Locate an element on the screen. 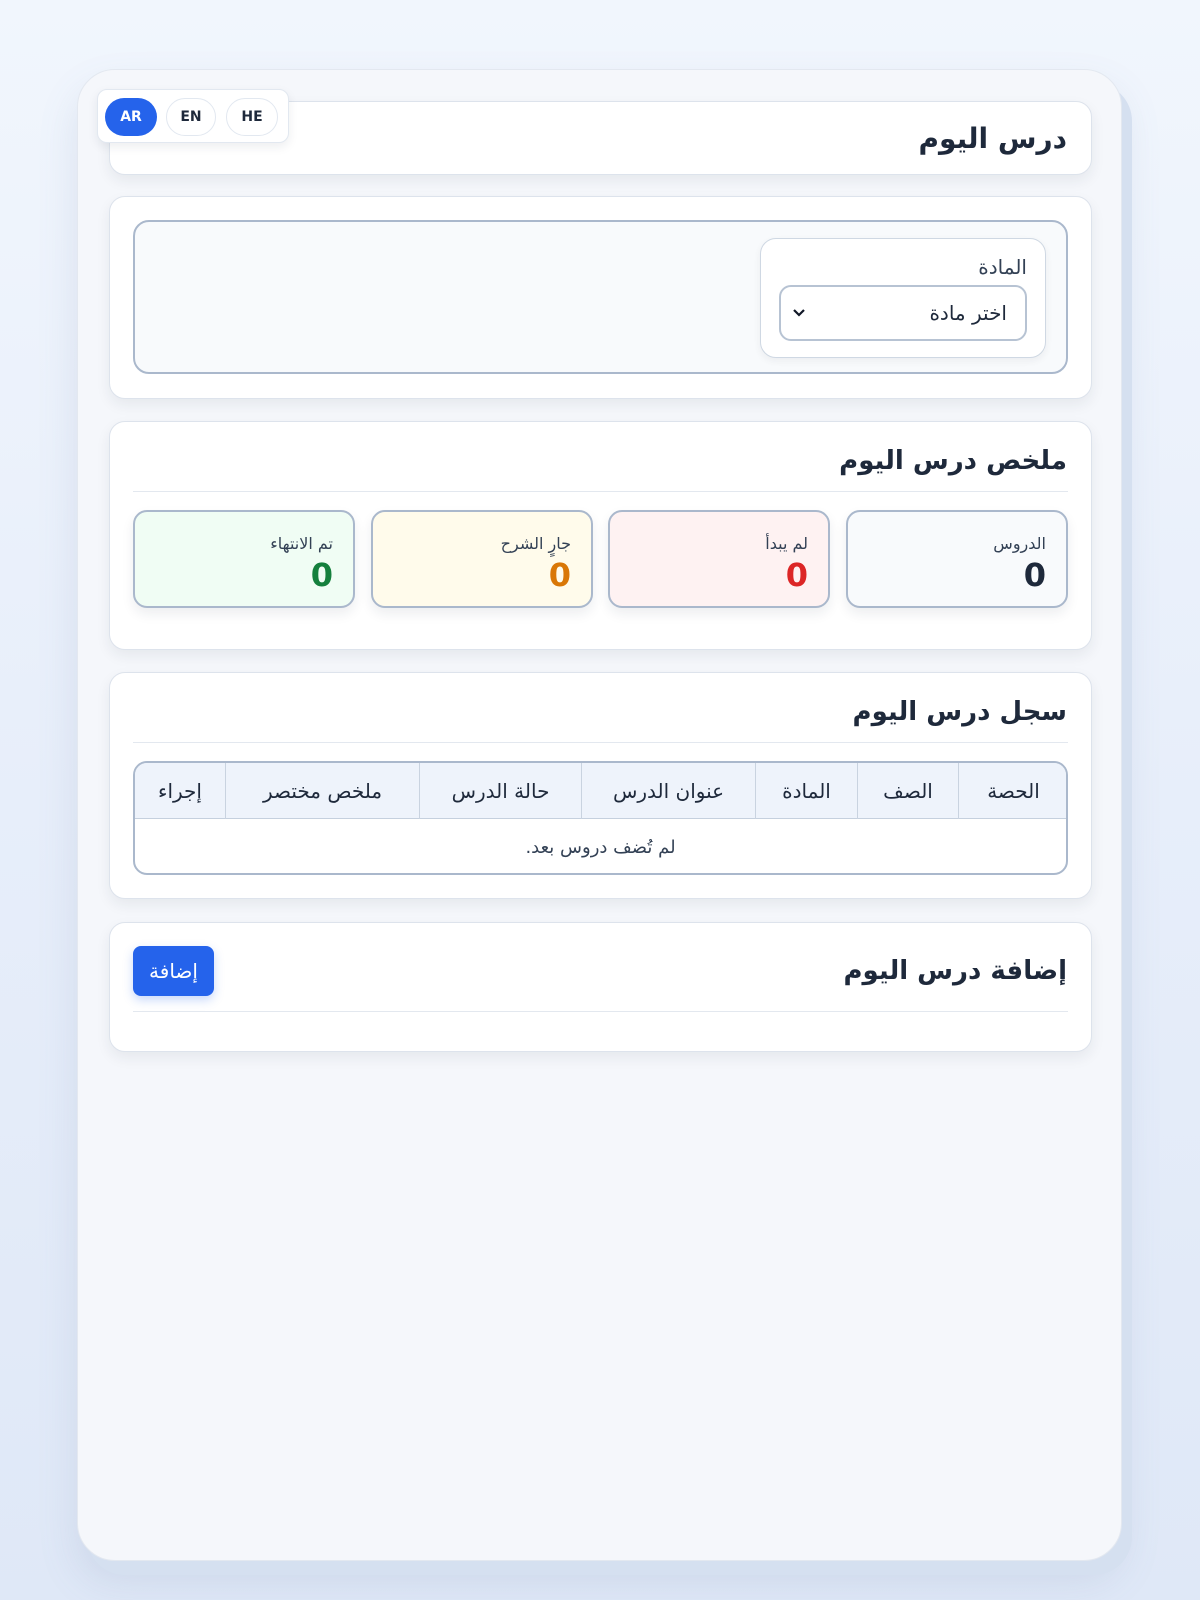 The height and width of the screenshot is (1600, 1200). stat-completed: تم الانتهاء 0 is located at coordinates (244, 559).